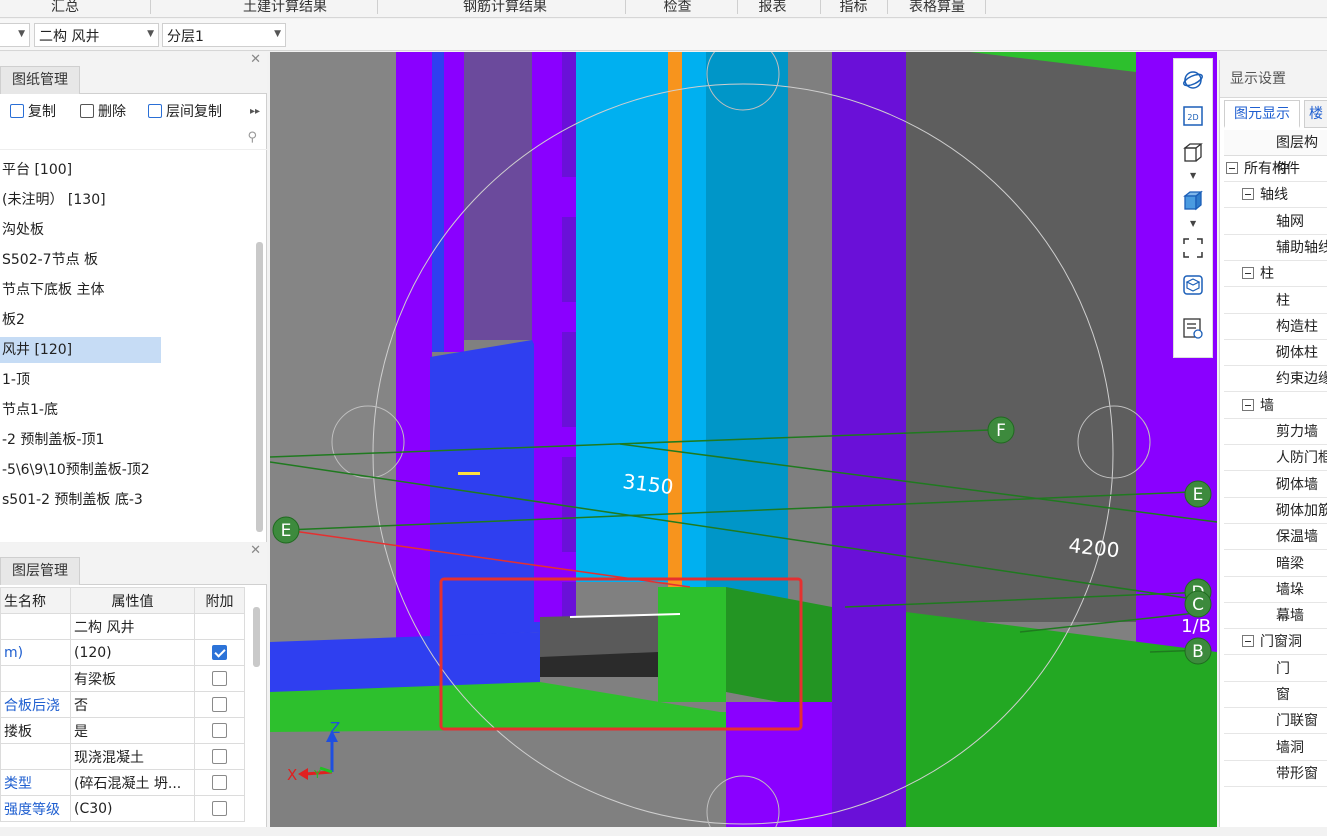  I want to click on 3d-box-icon, so click(1193, 152).